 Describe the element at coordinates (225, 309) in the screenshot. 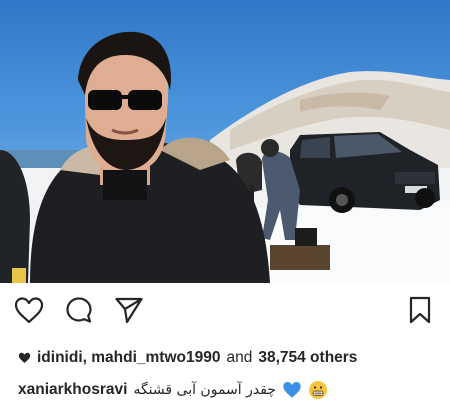

I see `action-bar` at that location.